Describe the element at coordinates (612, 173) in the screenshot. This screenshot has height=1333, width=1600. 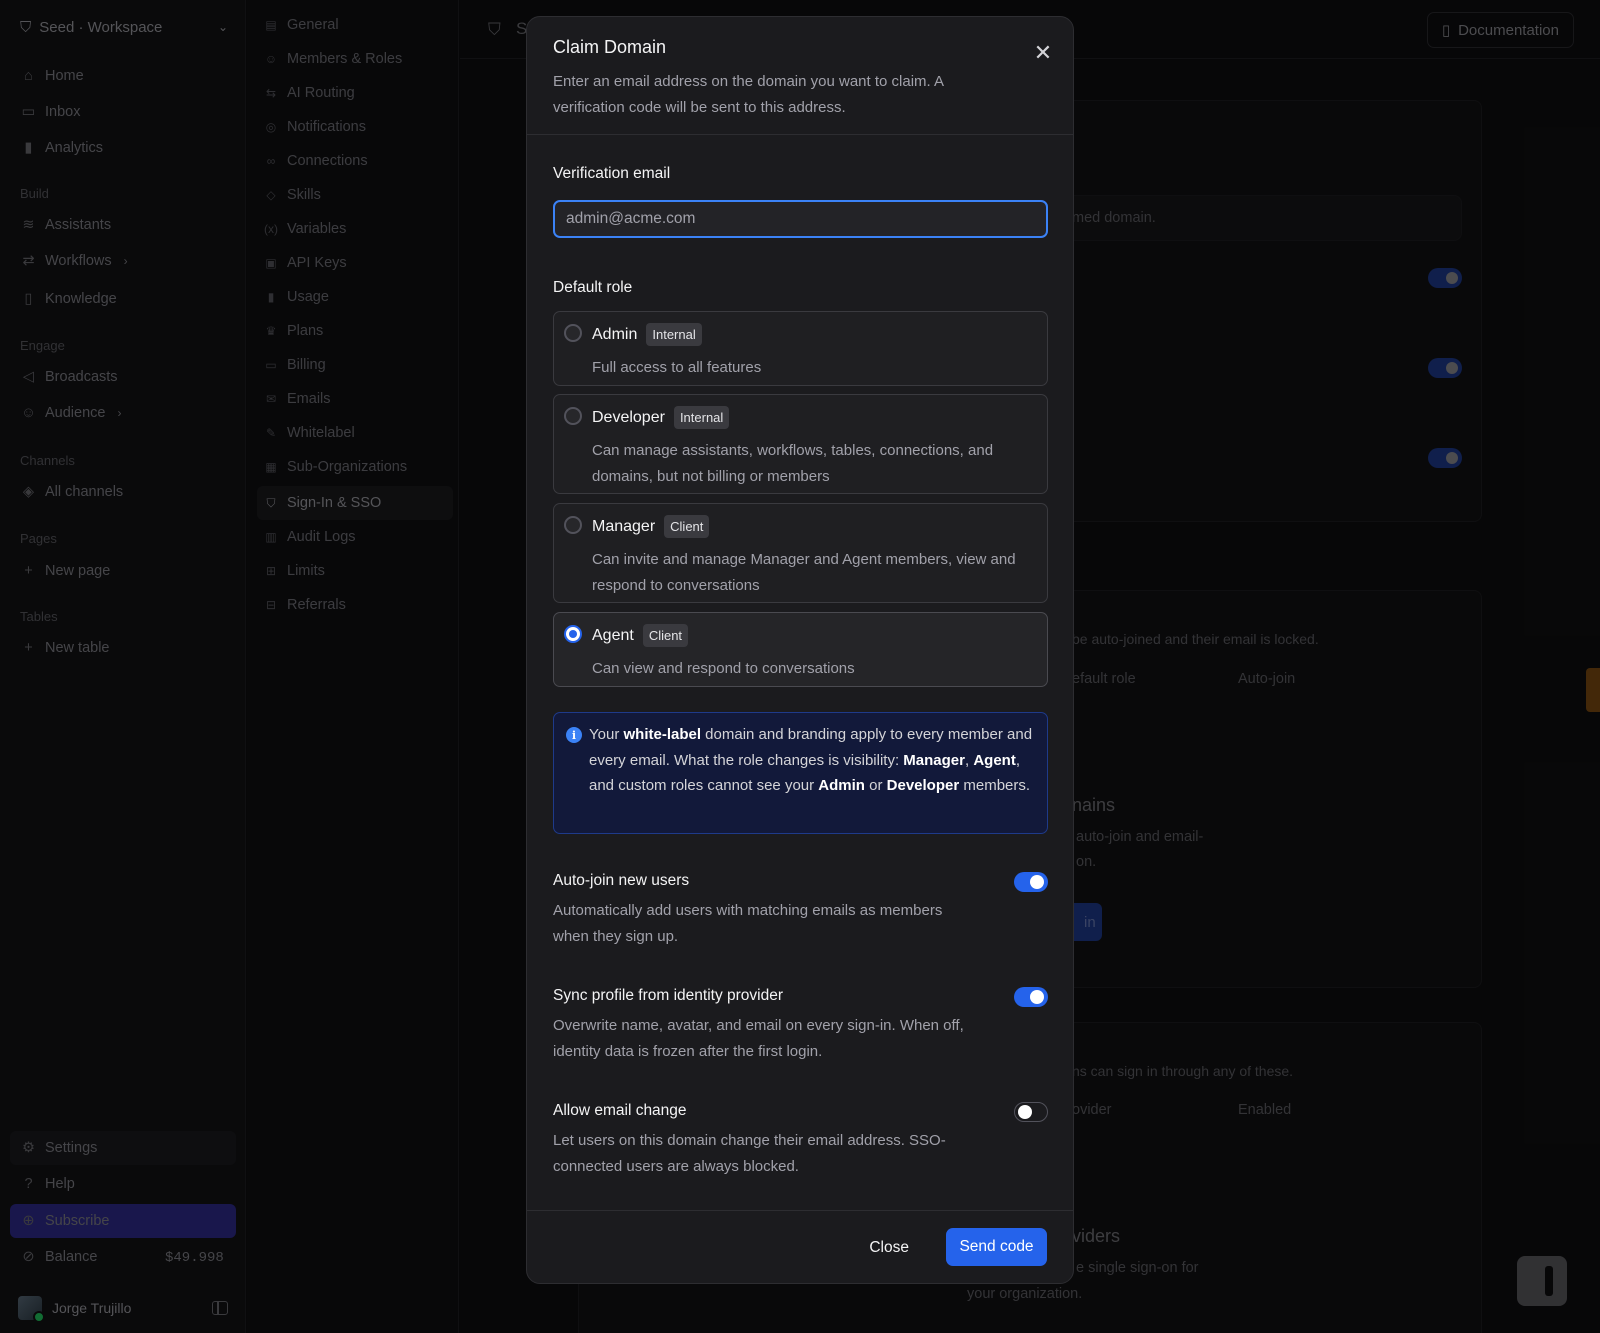
I see `verification-email-label: Verification email` at that location.